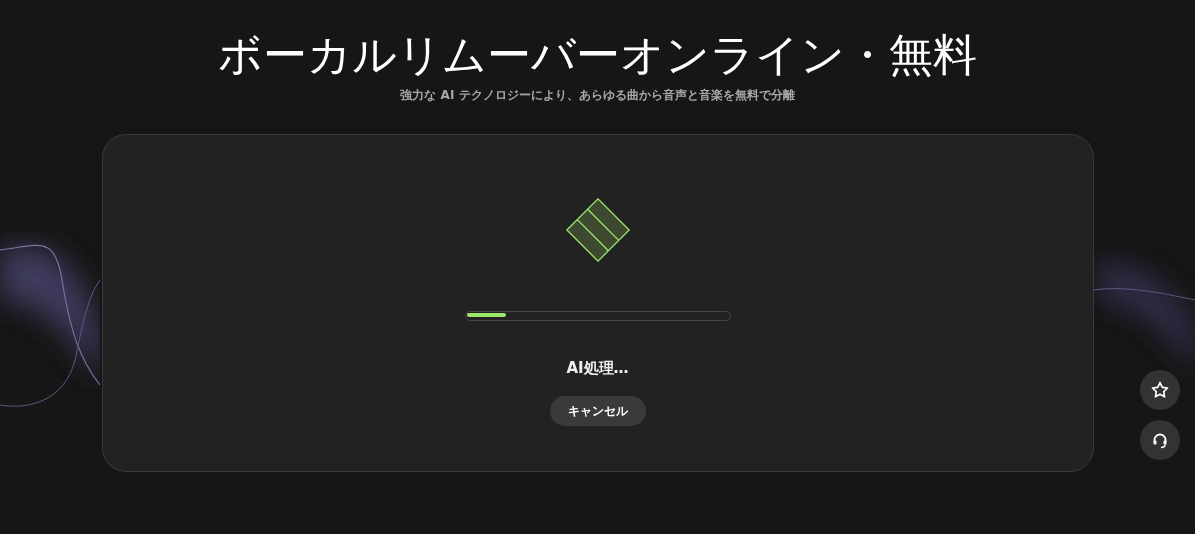 Image resolution: width=1195 pixels, height=534 pixels. What do you see at coordinates (597, 411) in the screenshot?
I see `cancel-button: キャンセル` at bounding box center [597, 411].